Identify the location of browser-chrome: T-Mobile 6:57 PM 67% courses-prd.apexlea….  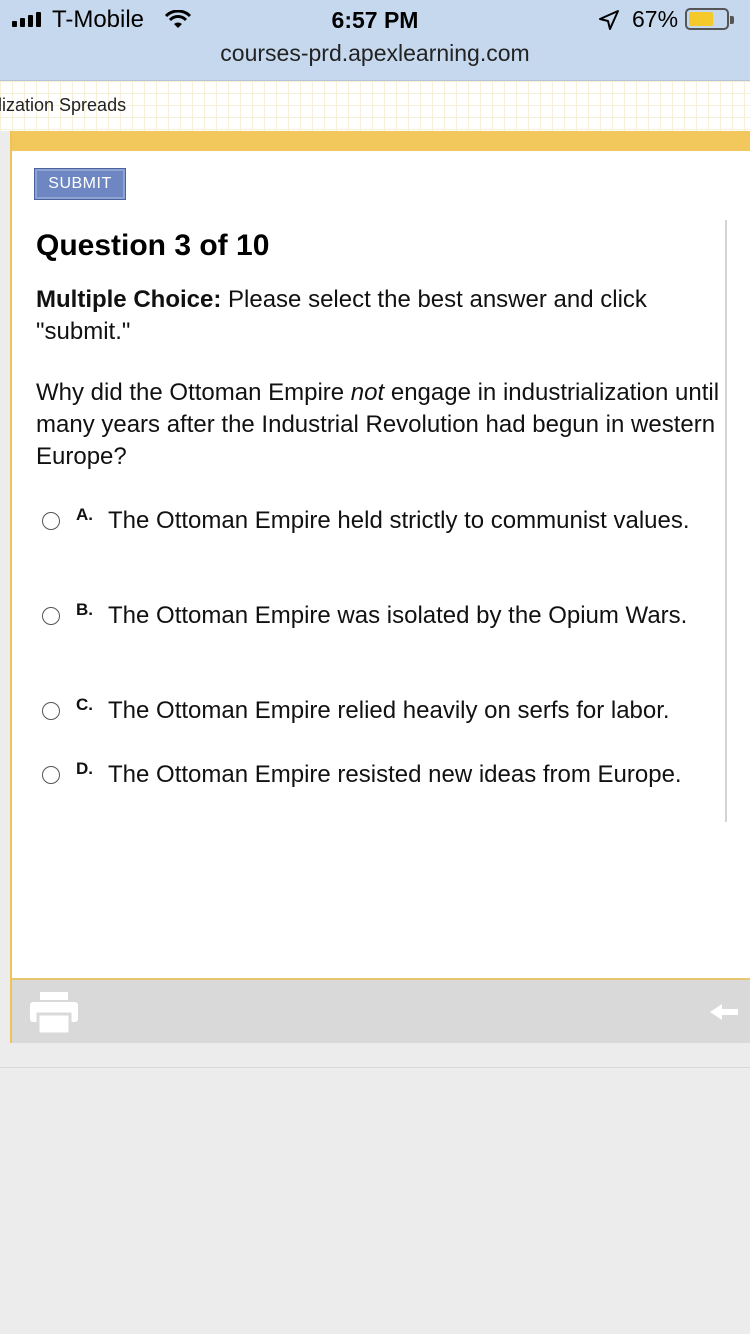
(375, 40).